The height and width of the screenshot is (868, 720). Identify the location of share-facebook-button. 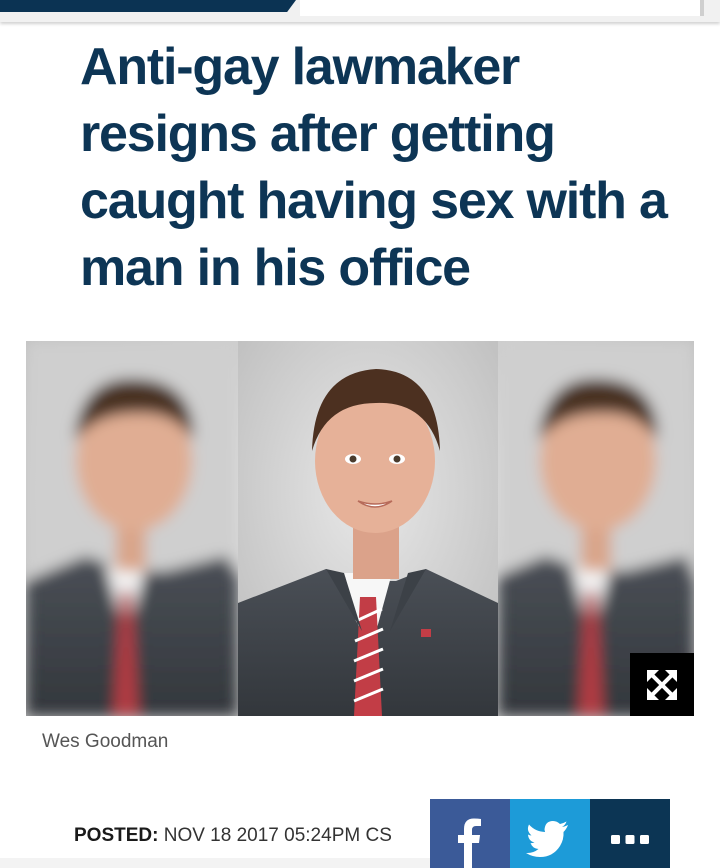
(470, 833).